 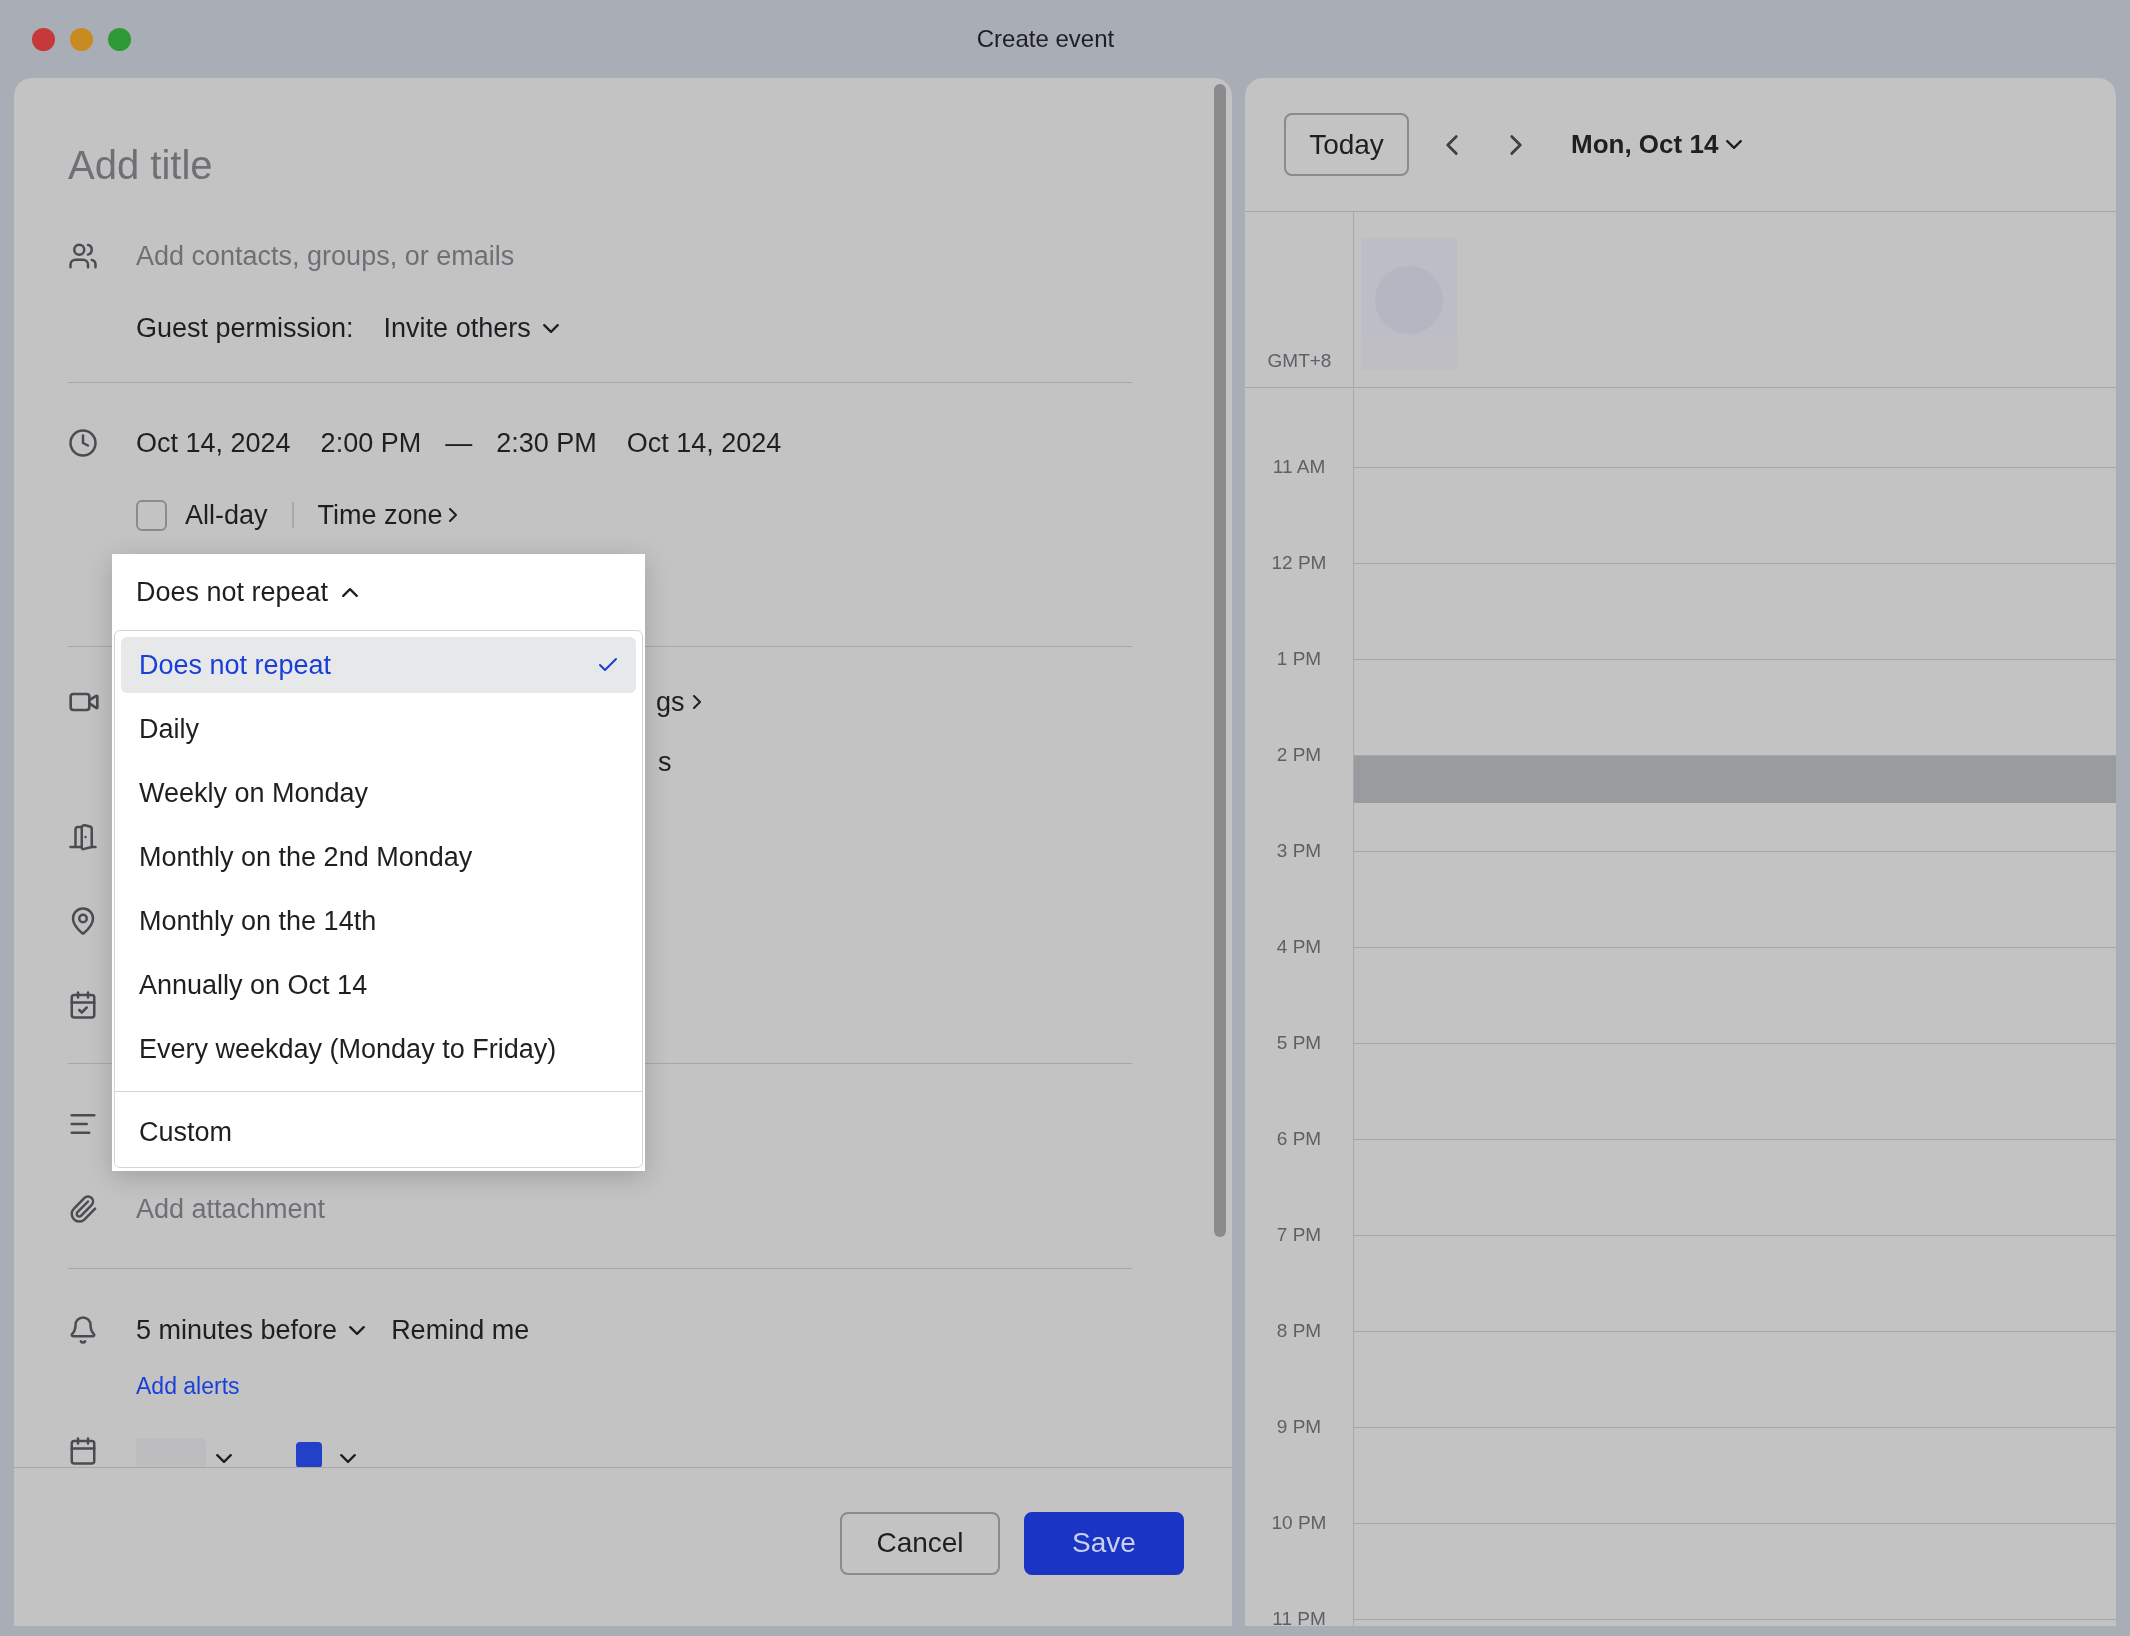 What do you see at coordinates (371, 443) in the screenshot?
I see `start-time: 2:00 PM` at bounding box center [371, 443].